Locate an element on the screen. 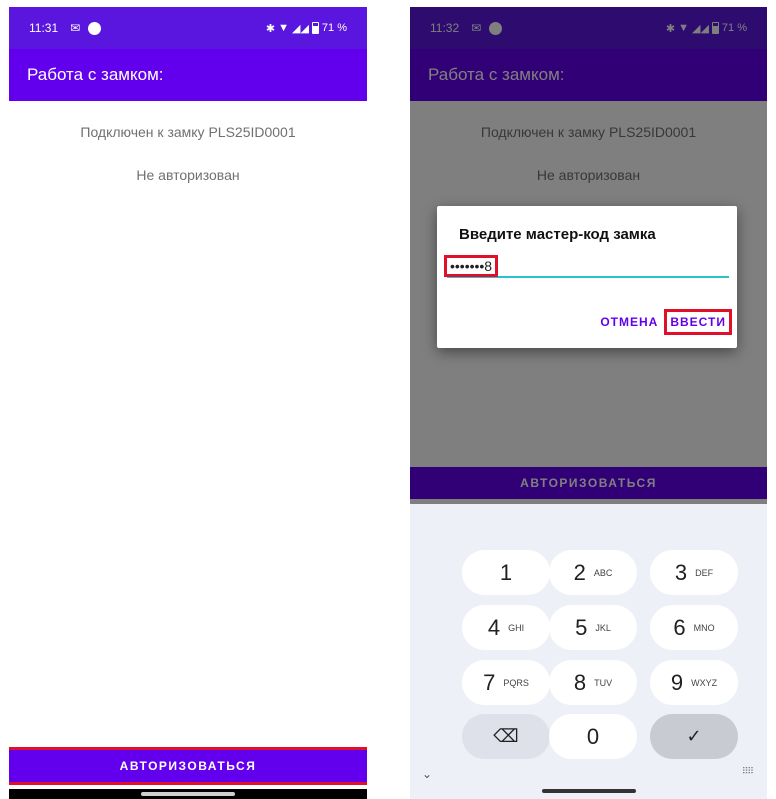  key-7: 7 PQRS is located at coordinates (506, 682).